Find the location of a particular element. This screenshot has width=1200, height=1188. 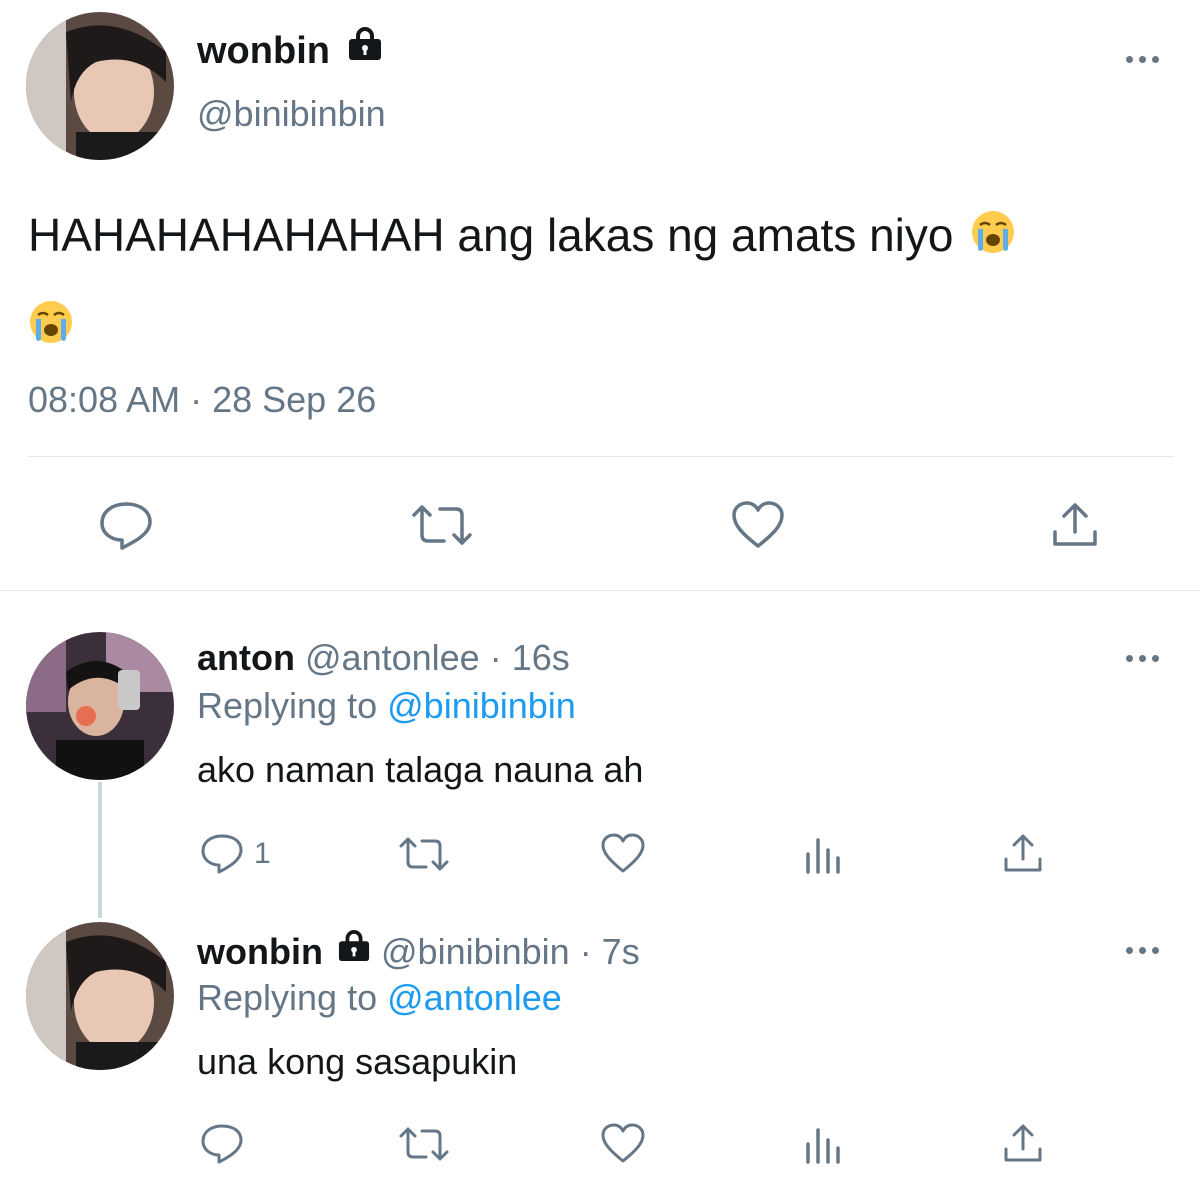

main-author-row: wonbin is located at coordinates (290, 50).